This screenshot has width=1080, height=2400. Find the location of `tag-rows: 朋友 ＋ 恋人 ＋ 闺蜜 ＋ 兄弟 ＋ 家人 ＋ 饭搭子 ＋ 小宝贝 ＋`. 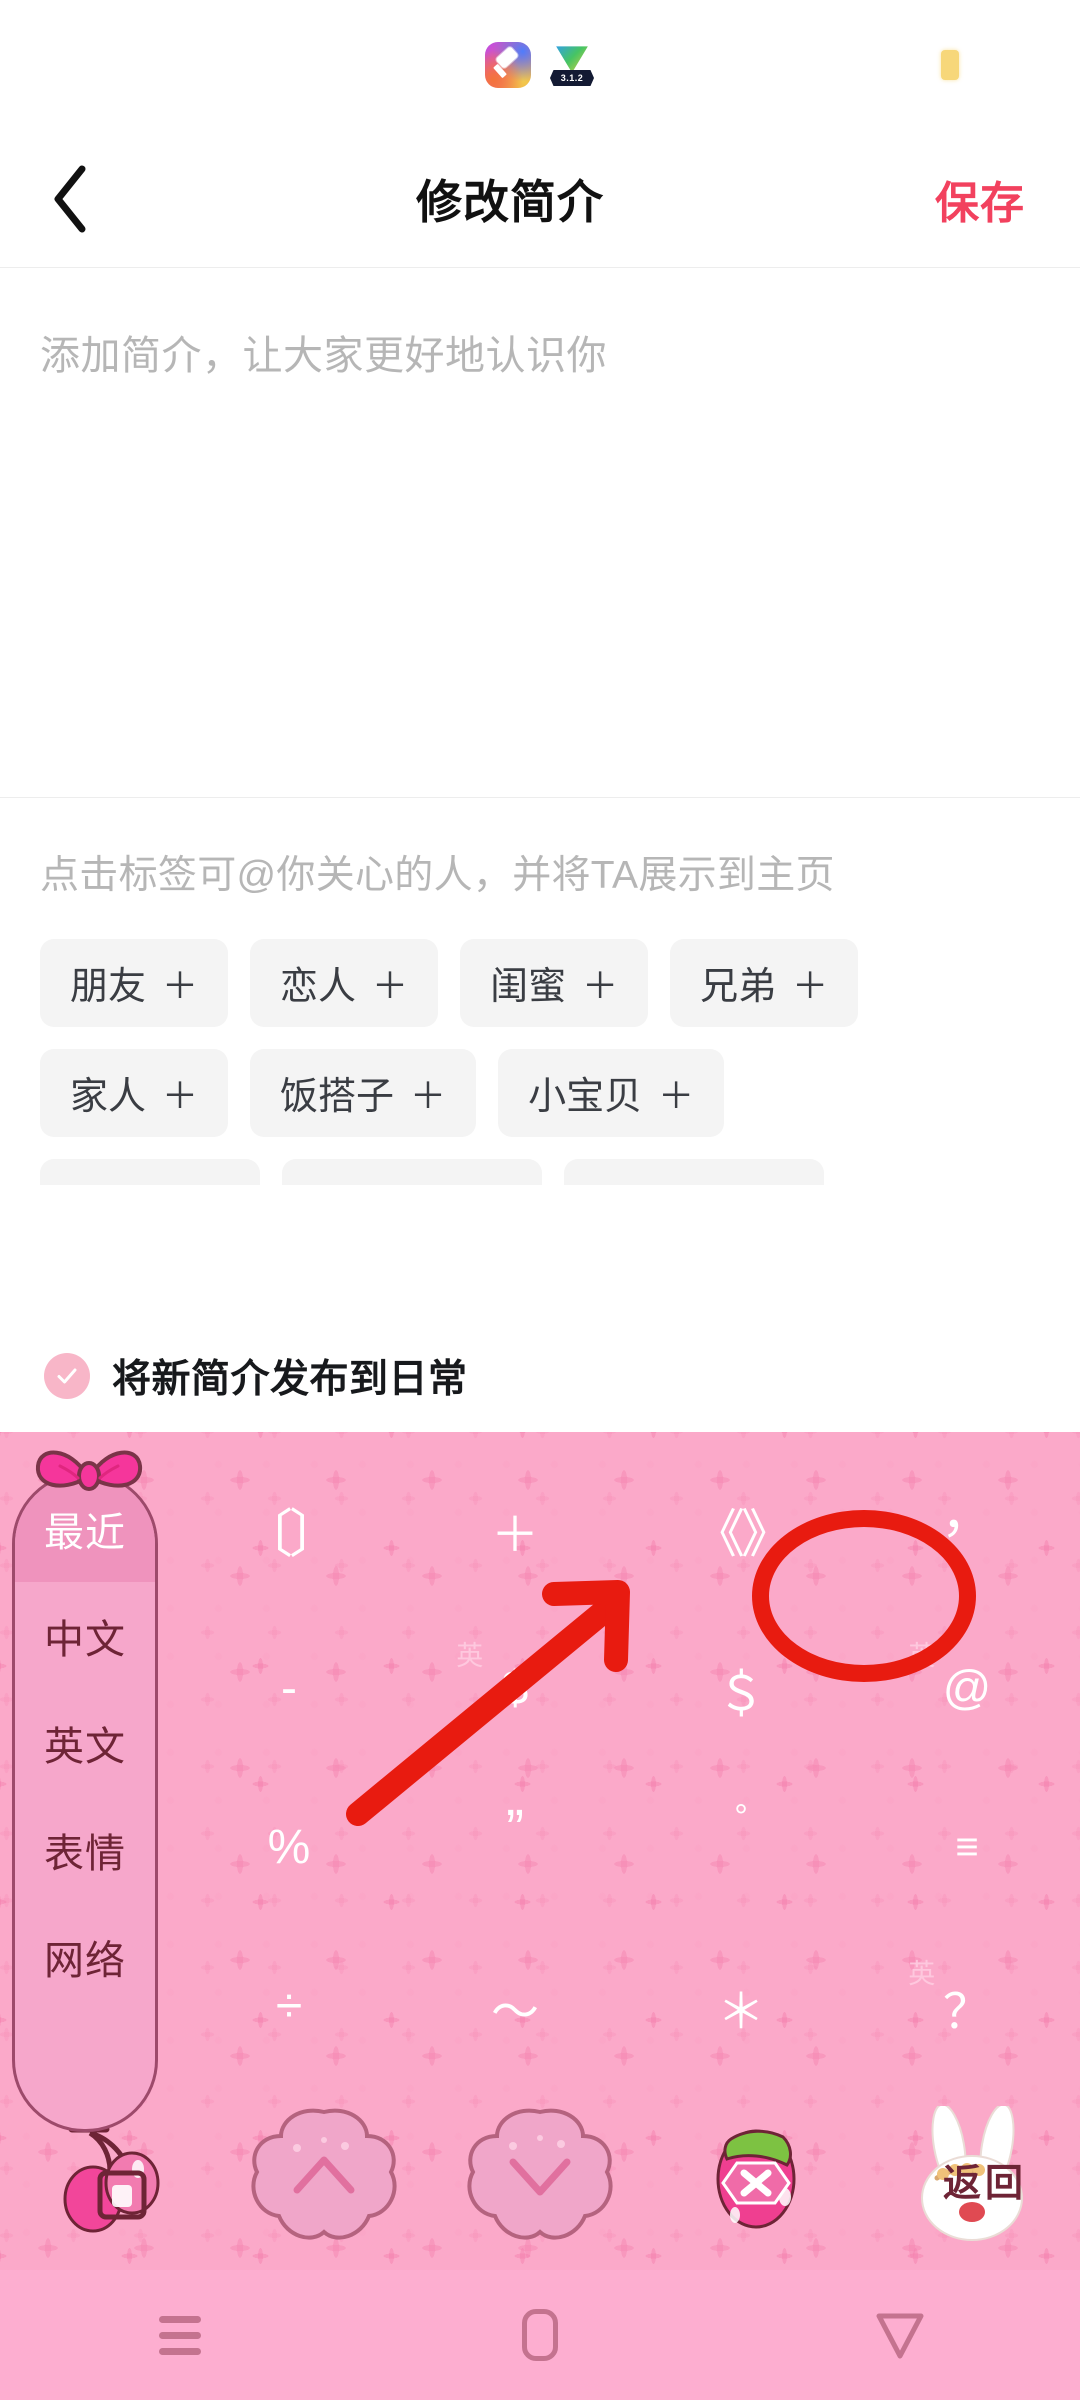

tag-rows: 朋友 ＋ 恋人 ＋ 闺蜜 ＋ 兄弟 ＋ 家人 ＋ 饭搭子 ＋ 小宝贝 ＋ is located at coordinates (540, 1061).